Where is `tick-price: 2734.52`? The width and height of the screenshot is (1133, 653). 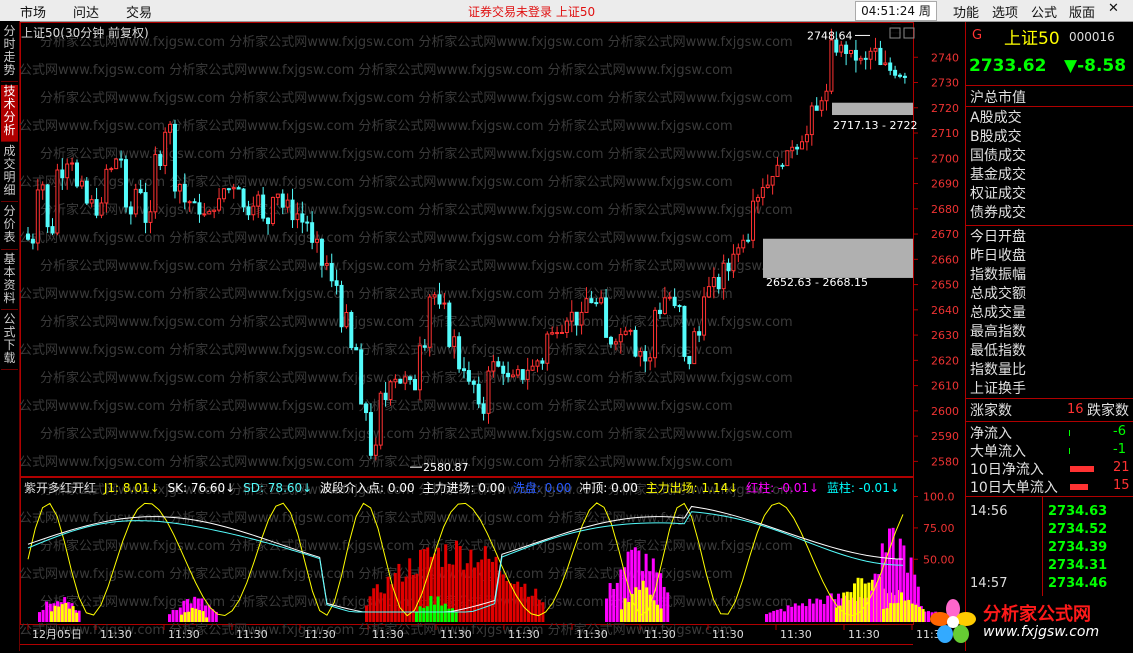 tick-price: 2734.52 is located at coordinates (1078, 529).